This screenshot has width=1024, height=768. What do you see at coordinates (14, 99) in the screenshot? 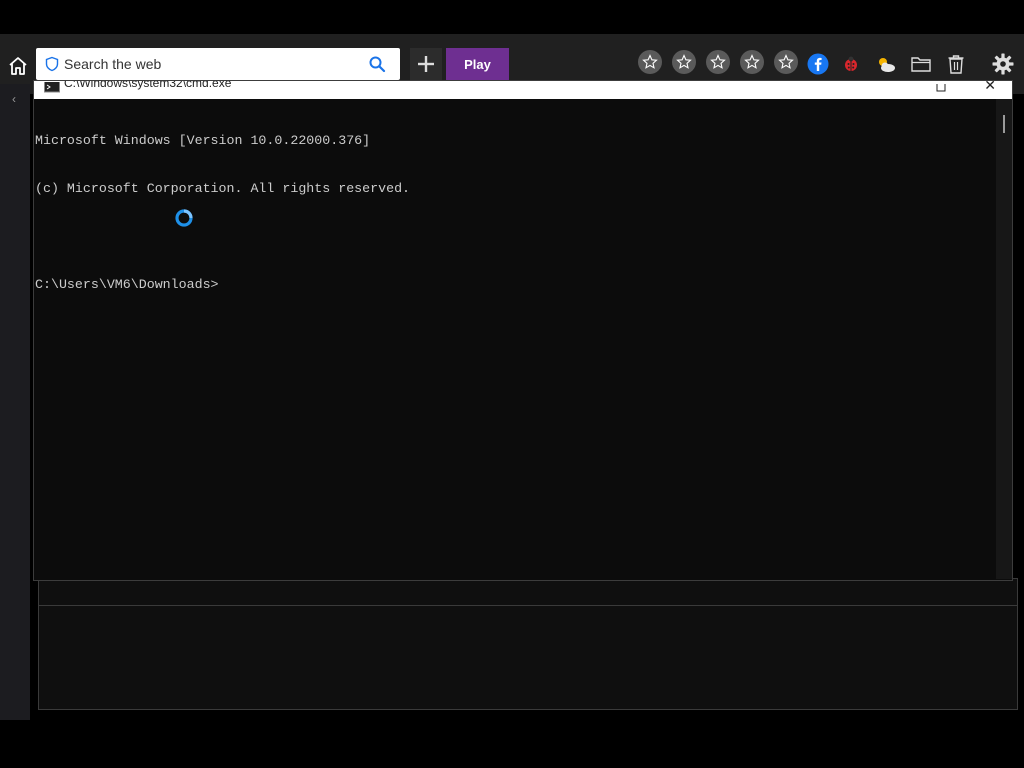
I see `chevron-left-icon: ‹` at bounding box center [14, 99].